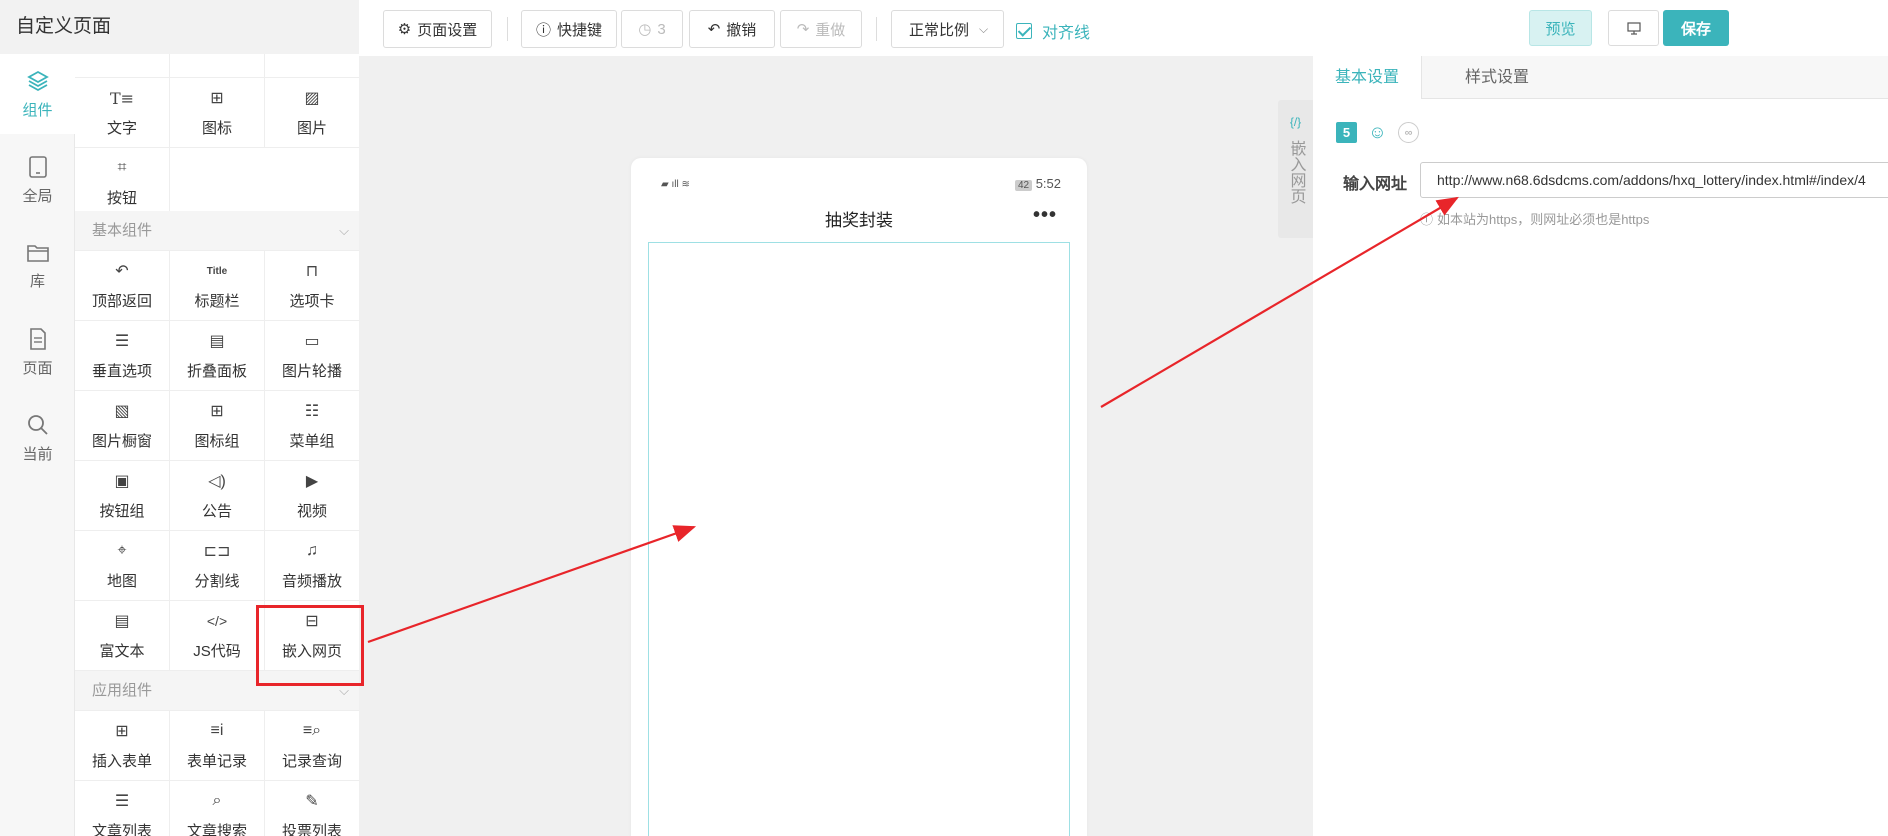  Describe the element at coordinates (37, 424) in the screenshot. I see `search-icon` at that location.